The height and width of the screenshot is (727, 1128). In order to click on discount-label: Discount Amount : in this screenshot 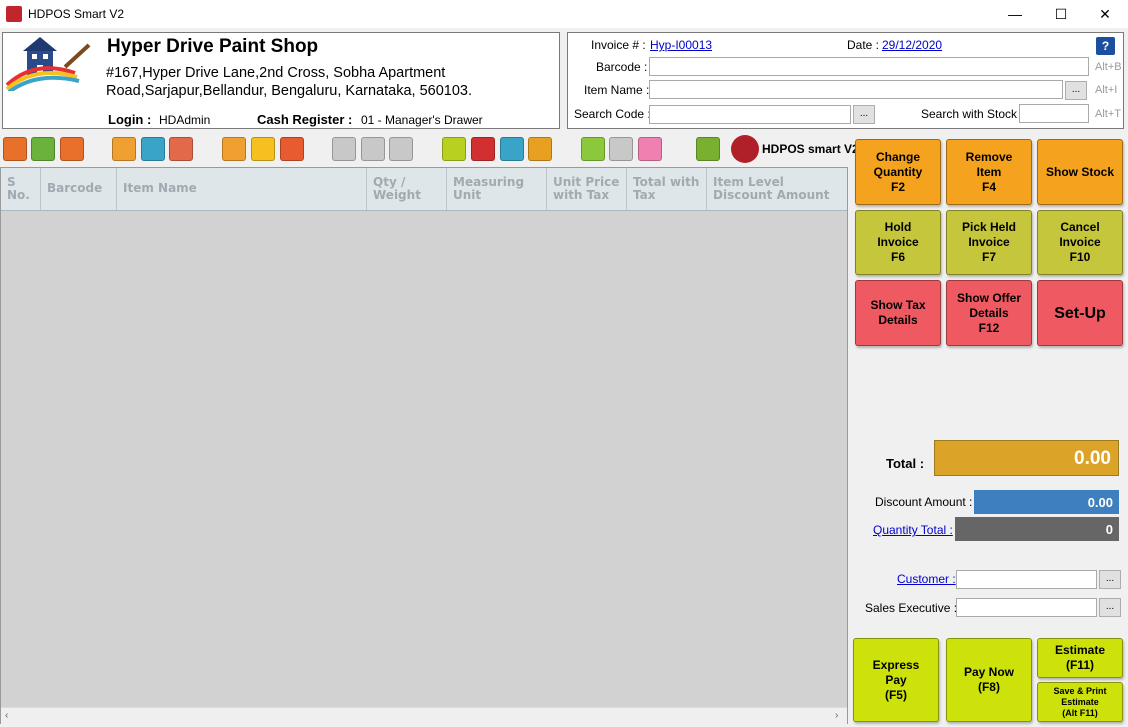, I will do `click(924, 502)`.